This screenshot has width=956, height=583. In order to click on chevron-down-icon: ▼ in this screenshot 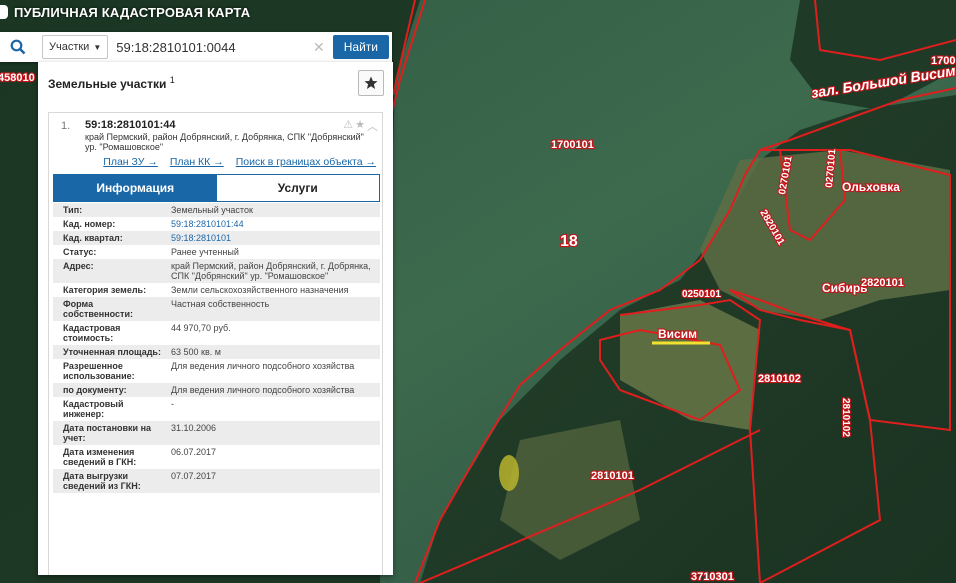, I will do `click(97, 47)`.